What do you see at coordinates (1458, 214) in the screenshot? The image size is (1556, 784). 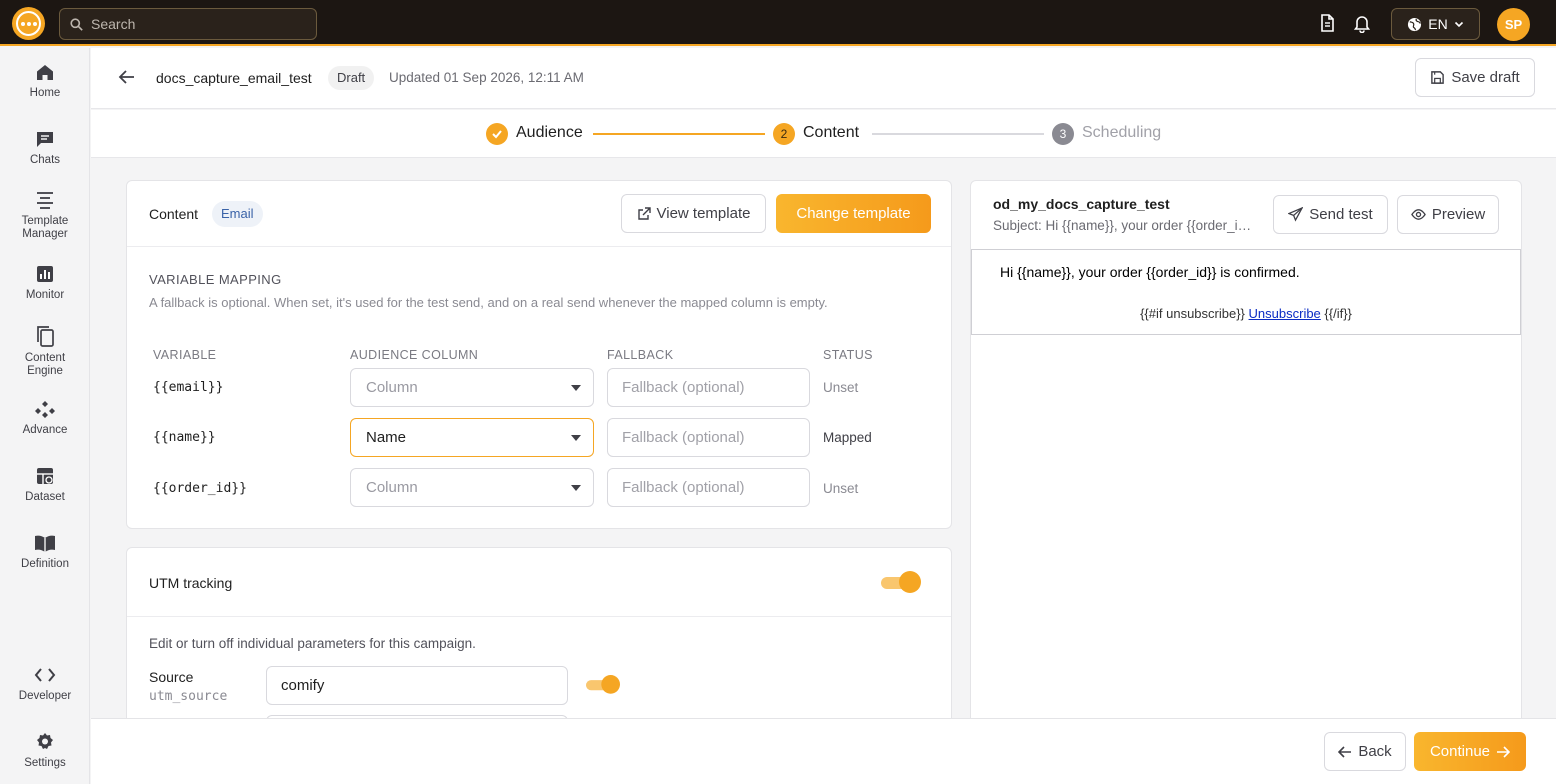 I see `preview-label: Preview` at bounding box center [1458, 214].